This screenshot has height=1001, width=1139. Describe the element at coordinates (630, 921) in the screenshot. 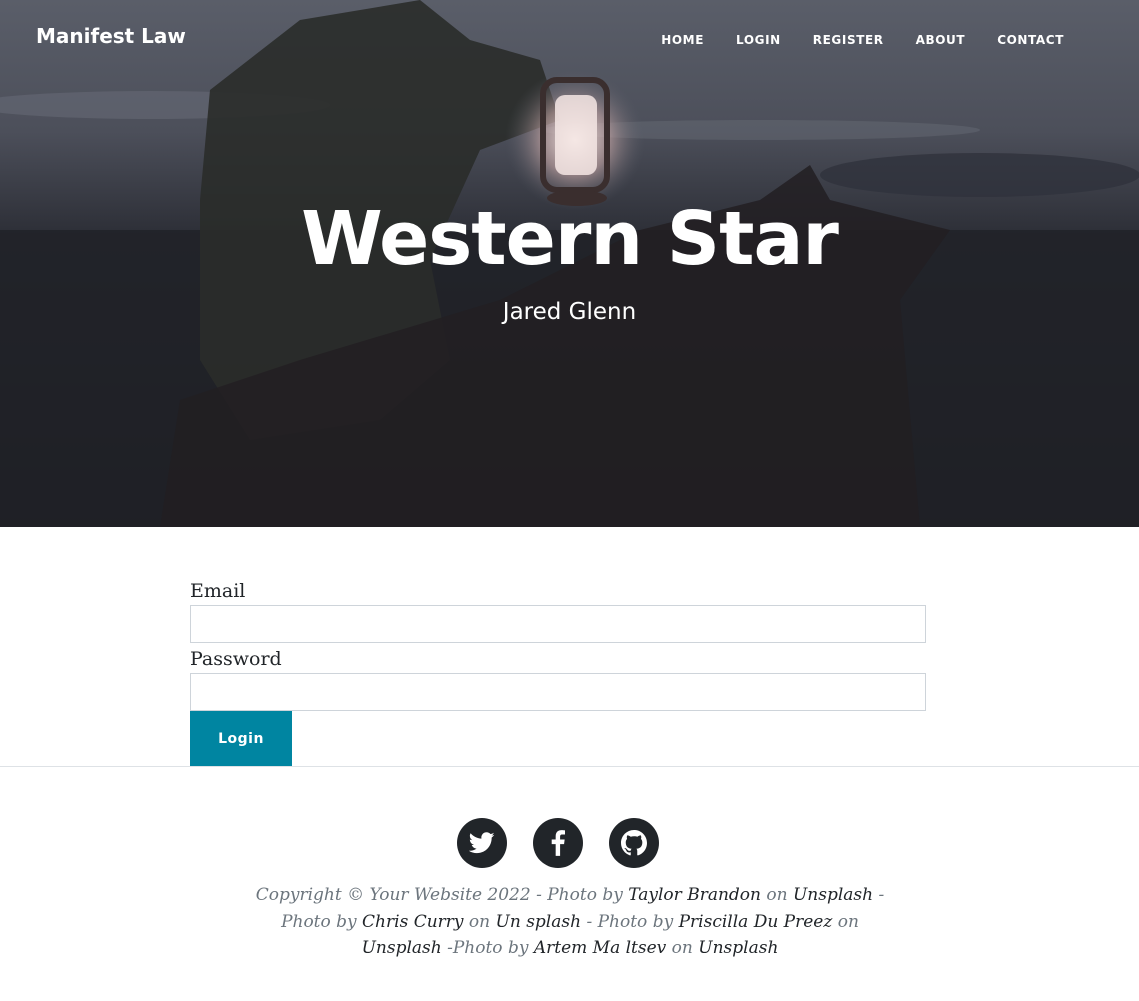

I see `copyright-text-part: - Photo by` at that location.